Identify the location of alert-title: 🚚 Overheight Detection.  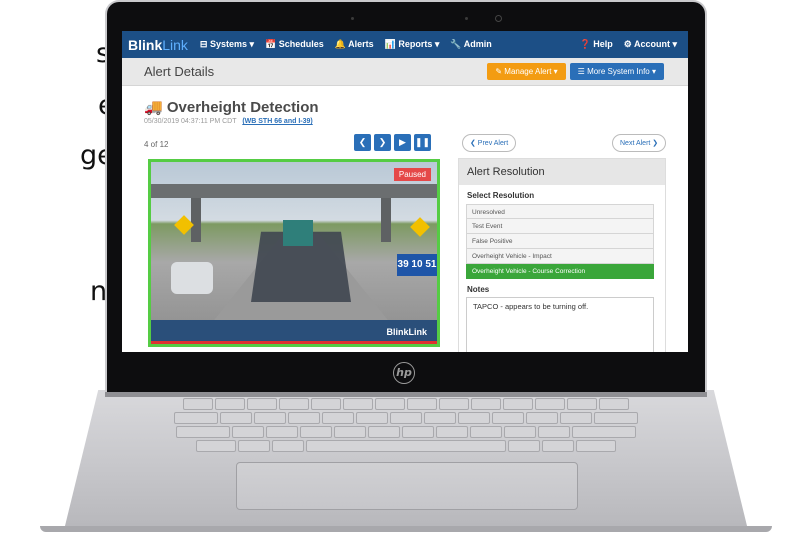
(231, 107).